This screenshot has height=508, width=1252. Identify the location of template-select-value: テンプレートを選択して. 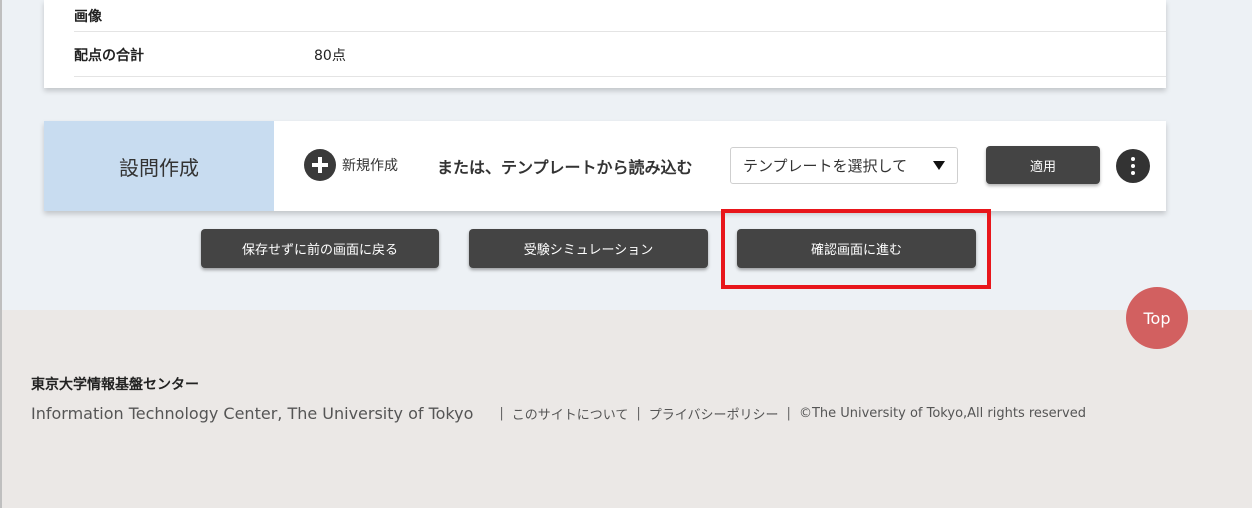
(825, 166).